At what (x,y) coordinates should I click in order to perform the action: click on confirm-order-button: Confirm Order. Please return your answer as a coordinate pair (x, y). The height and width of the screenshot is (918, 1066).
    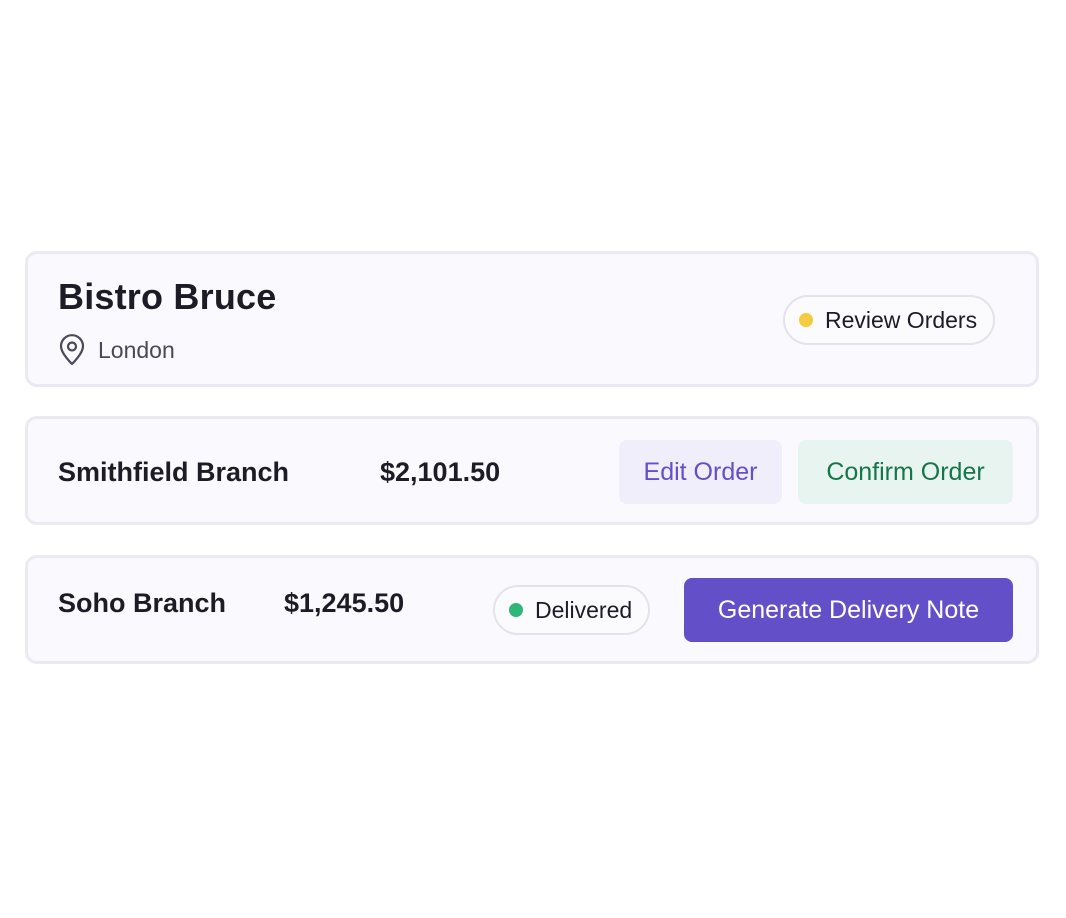
    Looking at the image, I should click on (905, 472).